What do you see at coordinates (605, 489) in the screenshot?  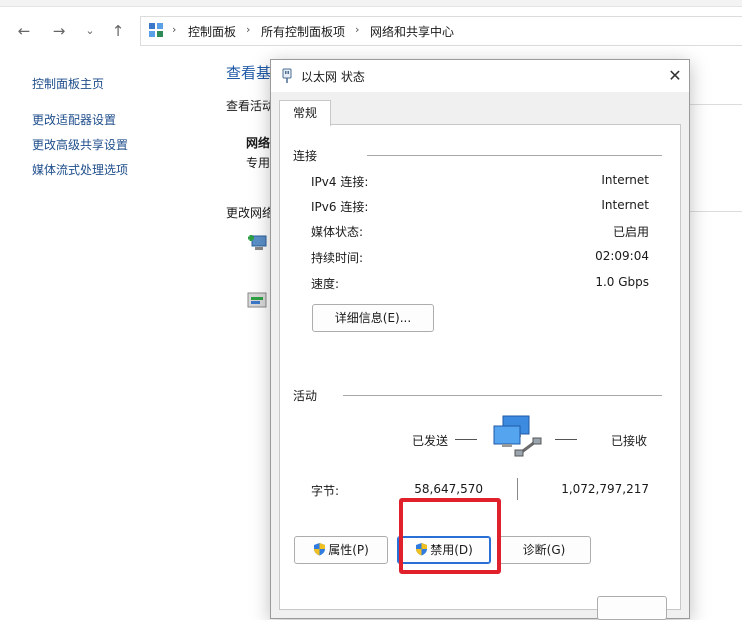 I see `bytes-received-value: 1,072,797,217` at bounding box center [605, 489].